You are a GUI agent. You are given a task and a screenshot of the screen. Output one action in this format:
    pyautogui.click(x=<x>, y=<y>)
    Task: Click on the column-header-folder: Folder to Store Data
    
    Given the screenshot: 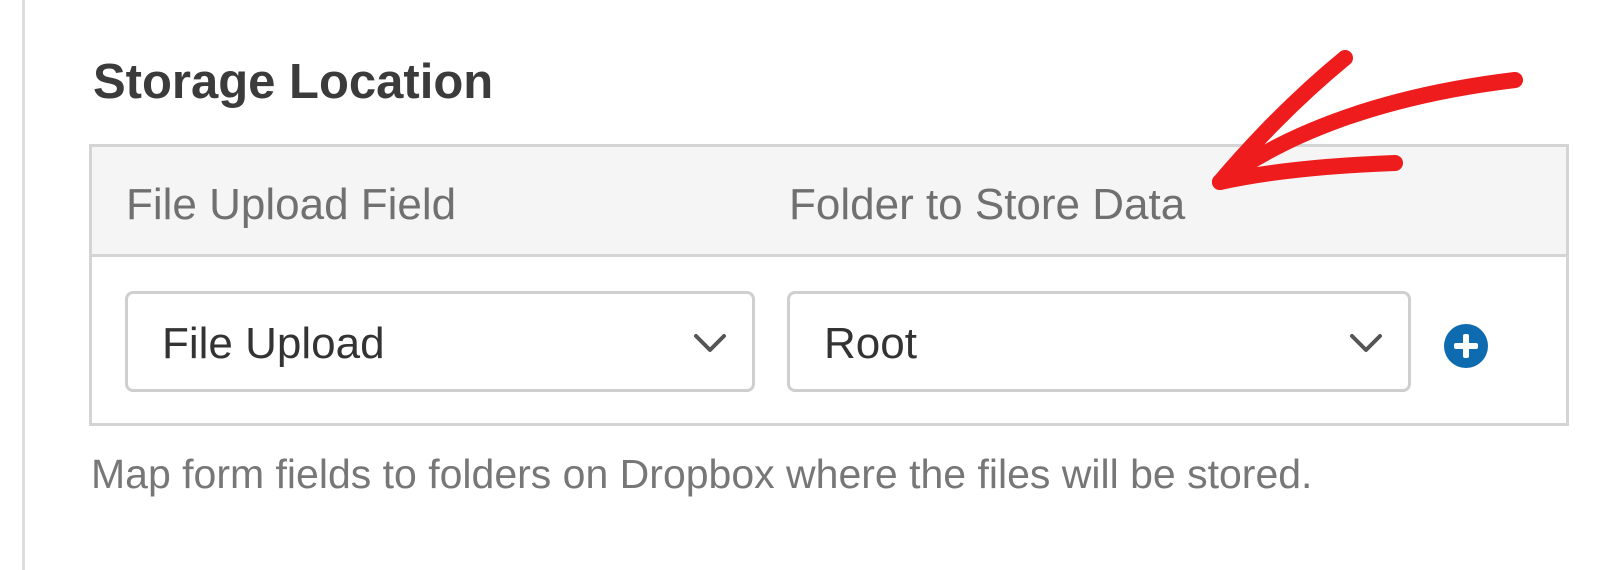 What is the action you would take?
    pyautogui.click(x=987, y=204)
    